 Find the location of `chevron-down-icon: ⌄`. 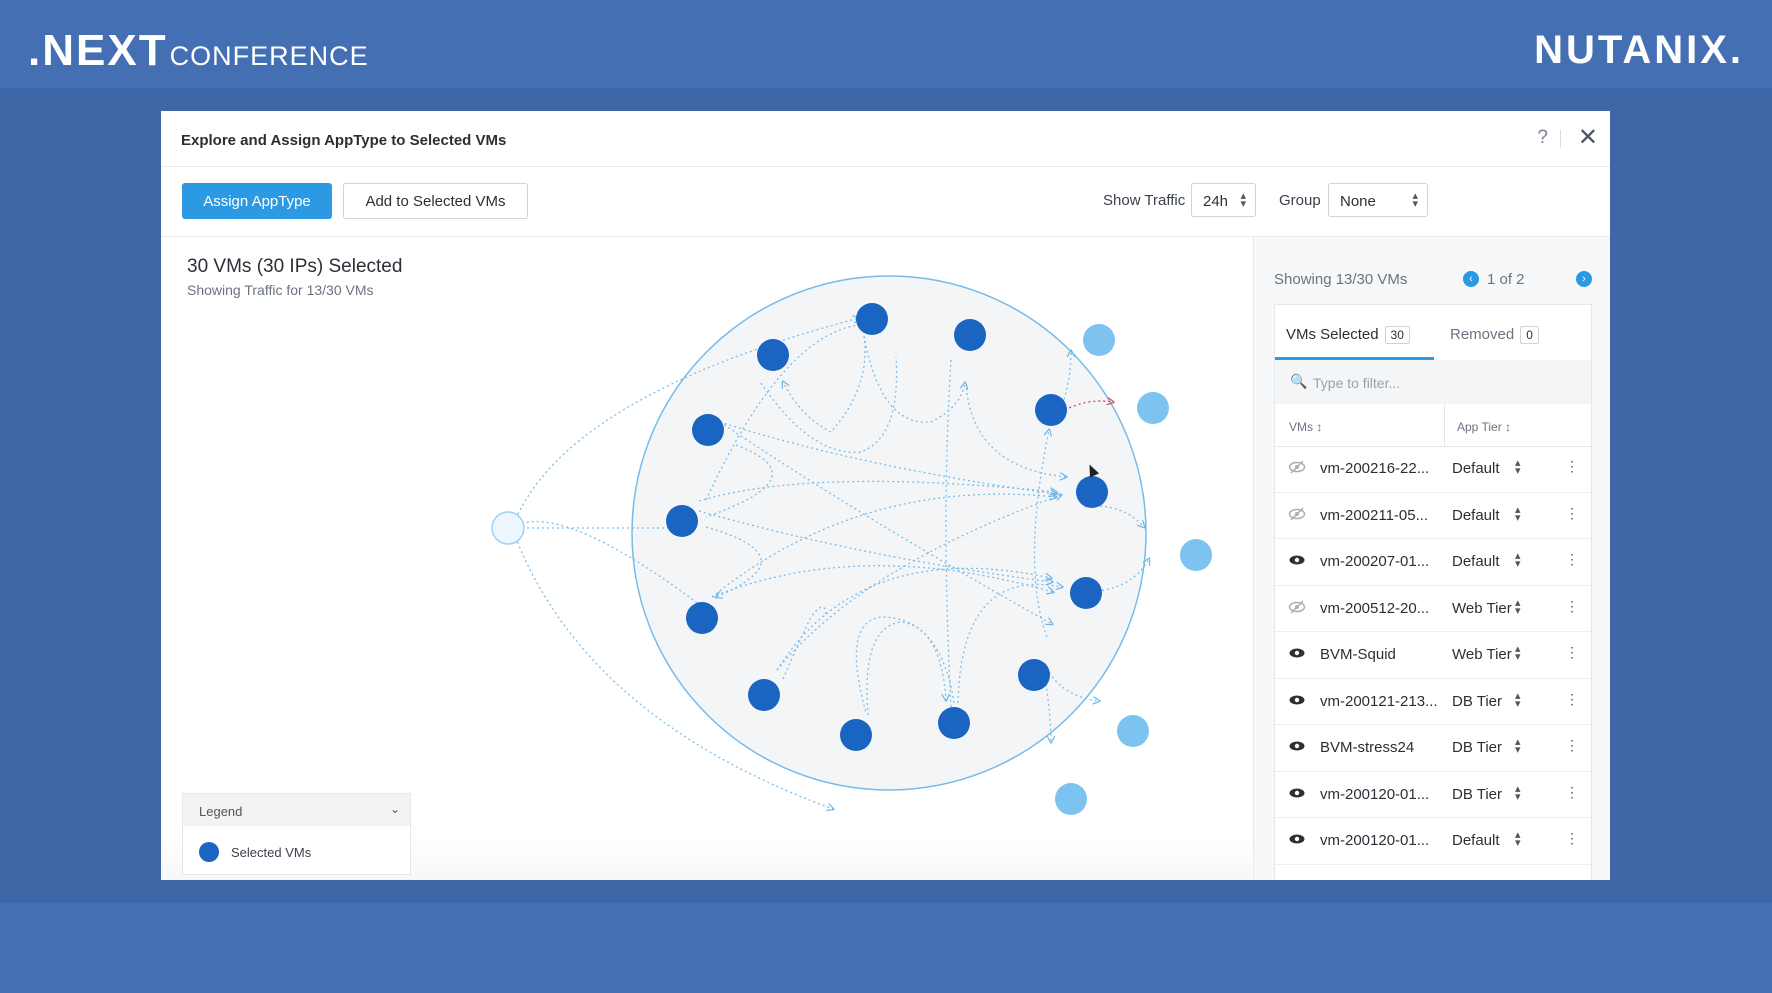

chevron-down-icon: ⌄ is located at coordinates (394, 809).